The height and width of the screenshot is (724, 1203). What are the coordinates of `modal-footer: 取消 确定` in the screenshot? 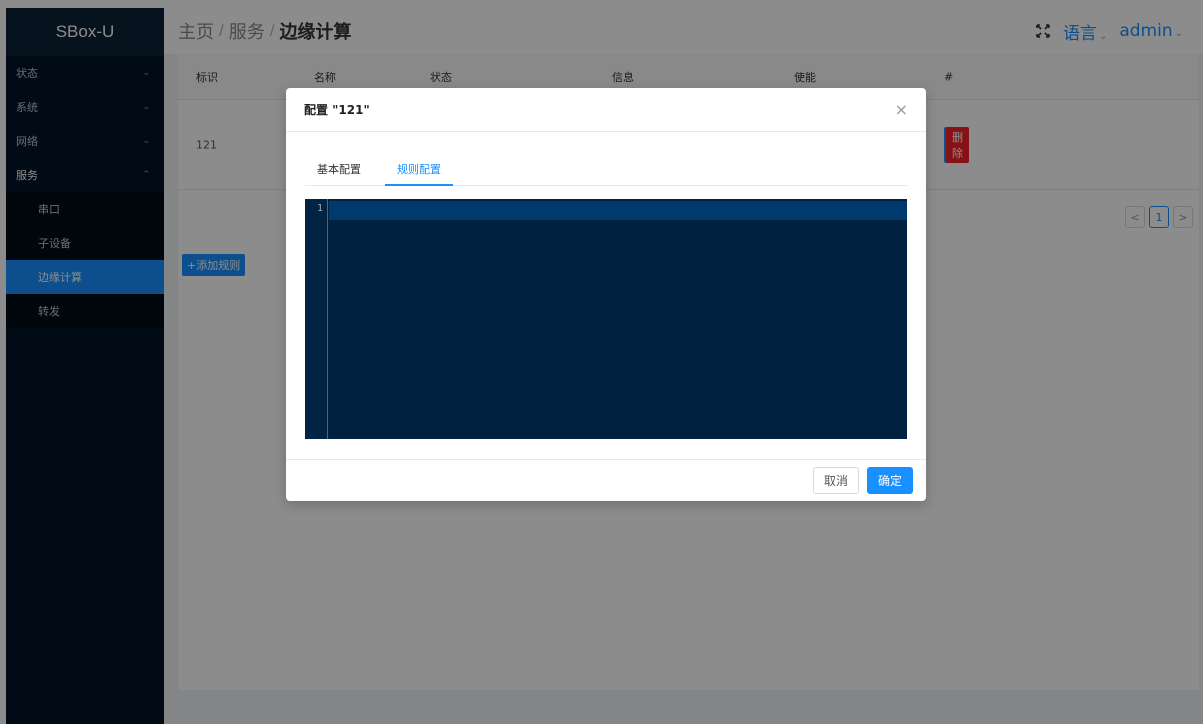 It's located at (606, 480).